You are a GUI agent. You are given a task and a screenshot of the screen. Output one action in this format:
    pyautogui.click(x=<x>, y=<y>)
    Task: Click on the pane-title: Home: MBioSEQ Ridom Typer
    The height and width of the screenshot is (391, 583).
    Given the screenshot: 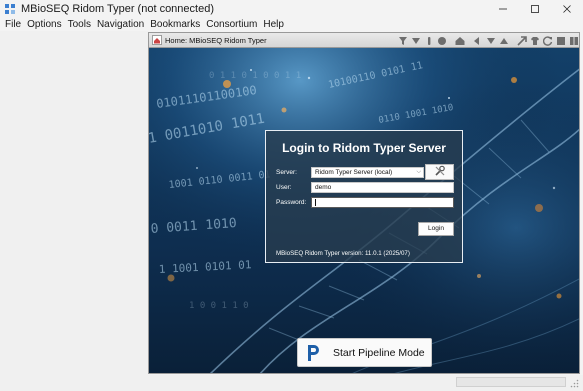 What is the action you would take?
    pyautogui.click(x=216, y=40)
    